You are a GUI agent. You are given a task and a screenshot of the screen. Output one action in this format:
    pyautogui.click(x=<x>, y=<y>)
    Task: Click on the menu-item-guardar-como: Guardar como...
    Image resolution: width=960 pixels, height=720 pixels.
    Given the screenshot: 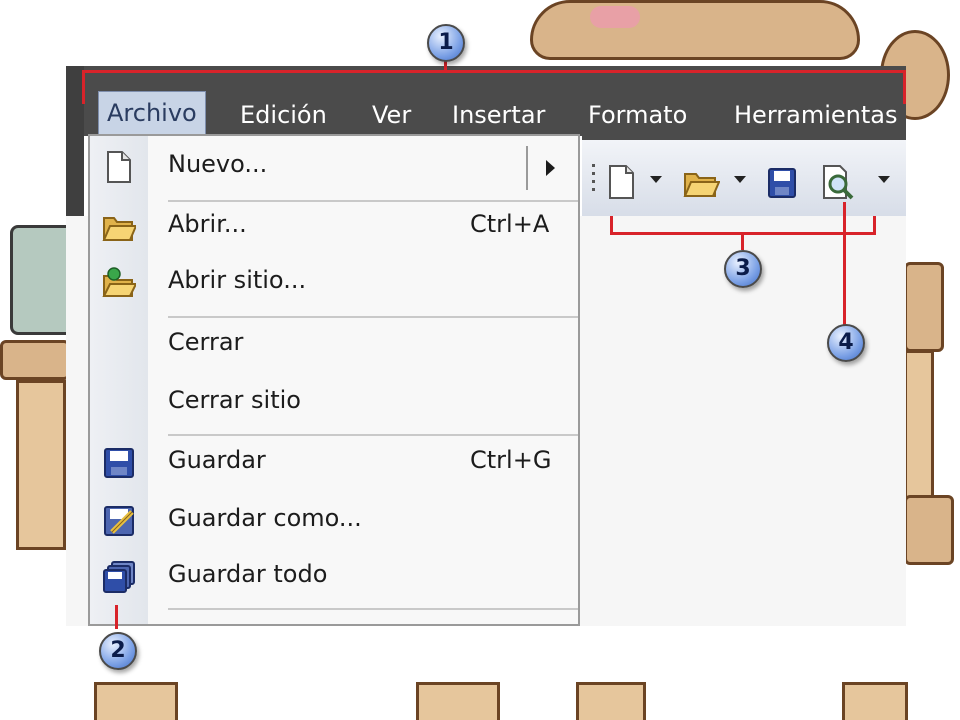 What is the action you would take?
    pyautogui.click(x=334, y=522)
    